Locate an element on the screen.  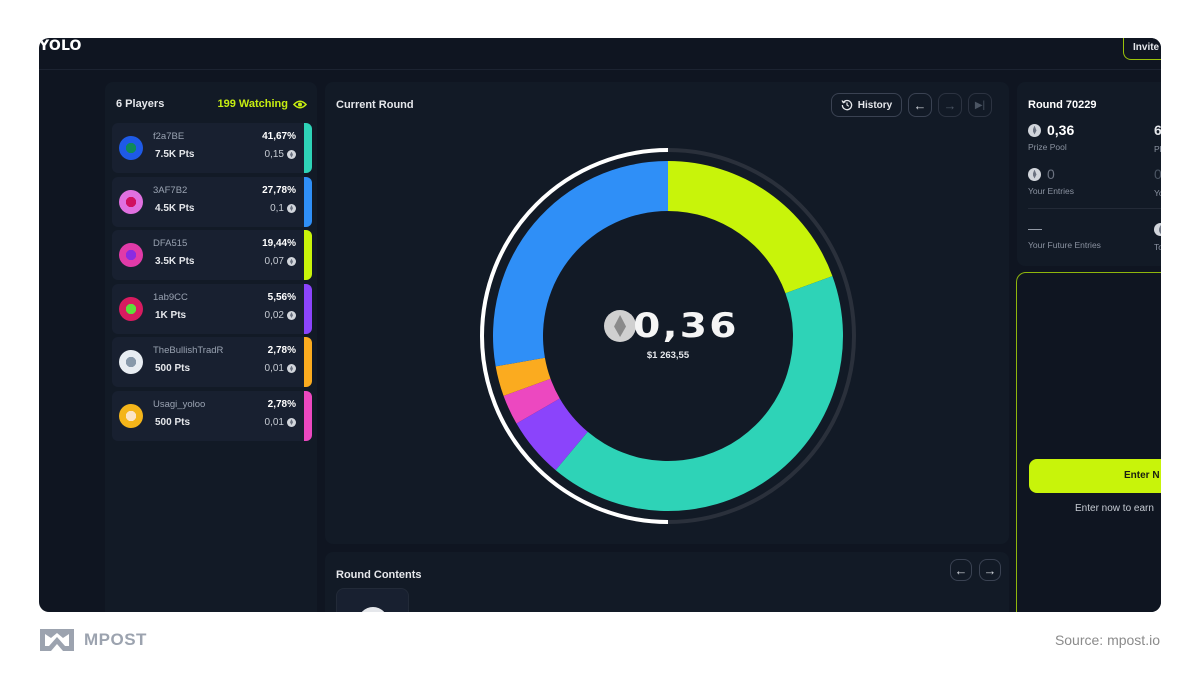
round-contents-title: Round Contents is located at coordinates (379, 575).